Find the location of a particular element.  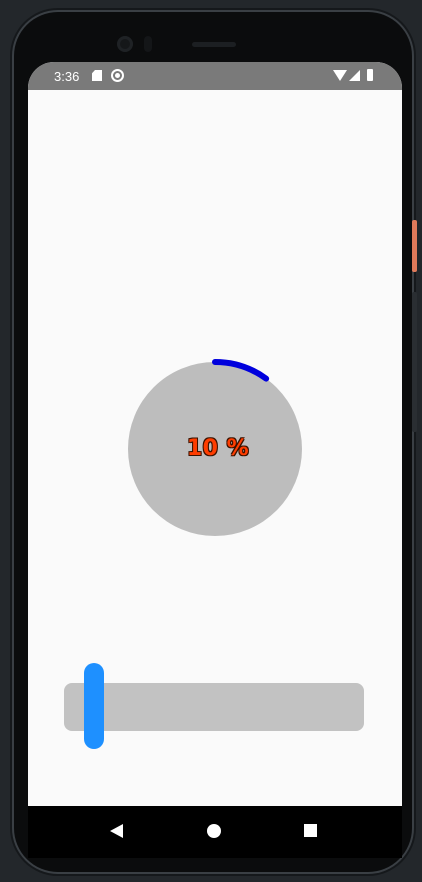

slider-track is located at coordinates (214, 707).